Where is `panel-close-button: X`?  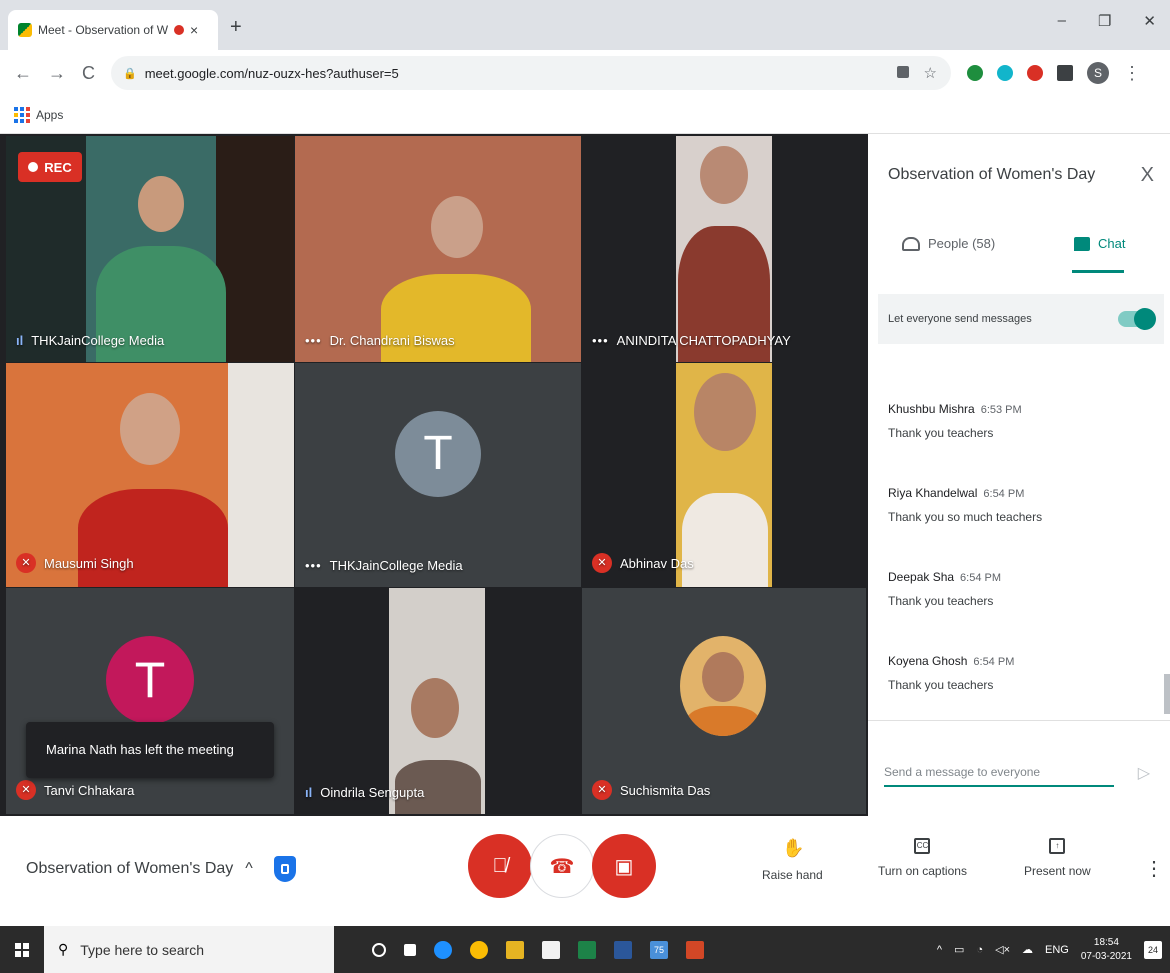
panel-close-button: X is located at coordinates (1147, 175).